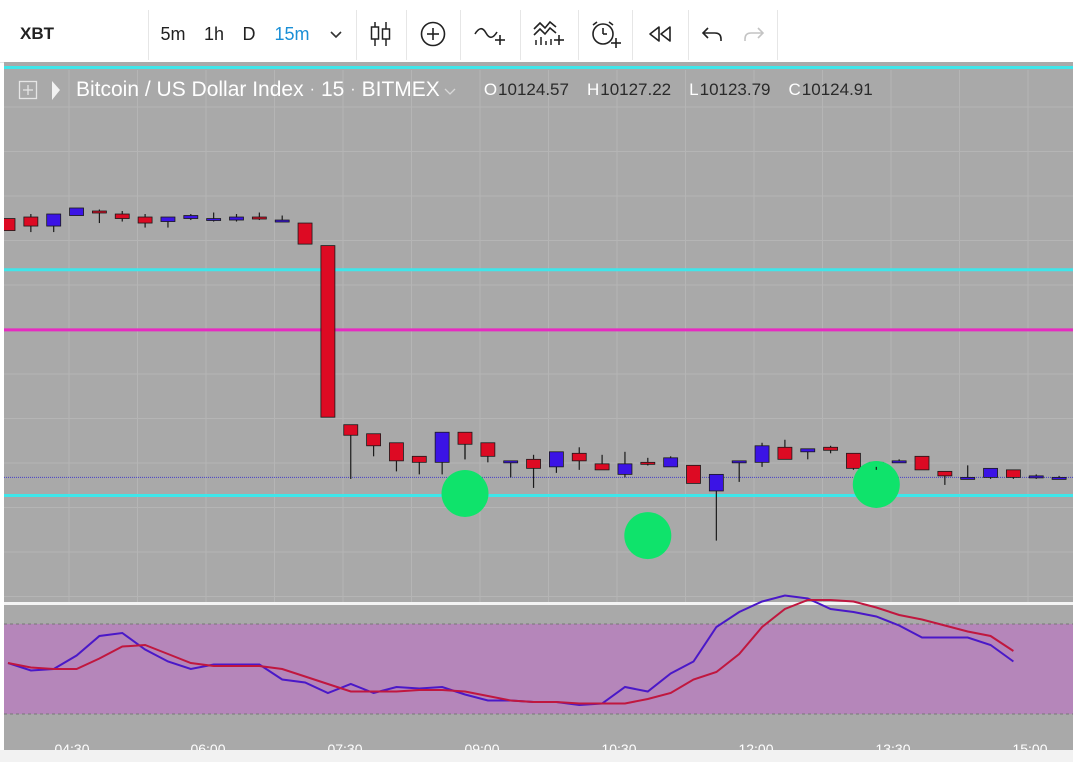 The height and width of the screenshot is (762, 1073). What do you see at coordinates (28, 90) in the screenshot?
I see `legend-toggle-icon` at bounding box center [28, 90].